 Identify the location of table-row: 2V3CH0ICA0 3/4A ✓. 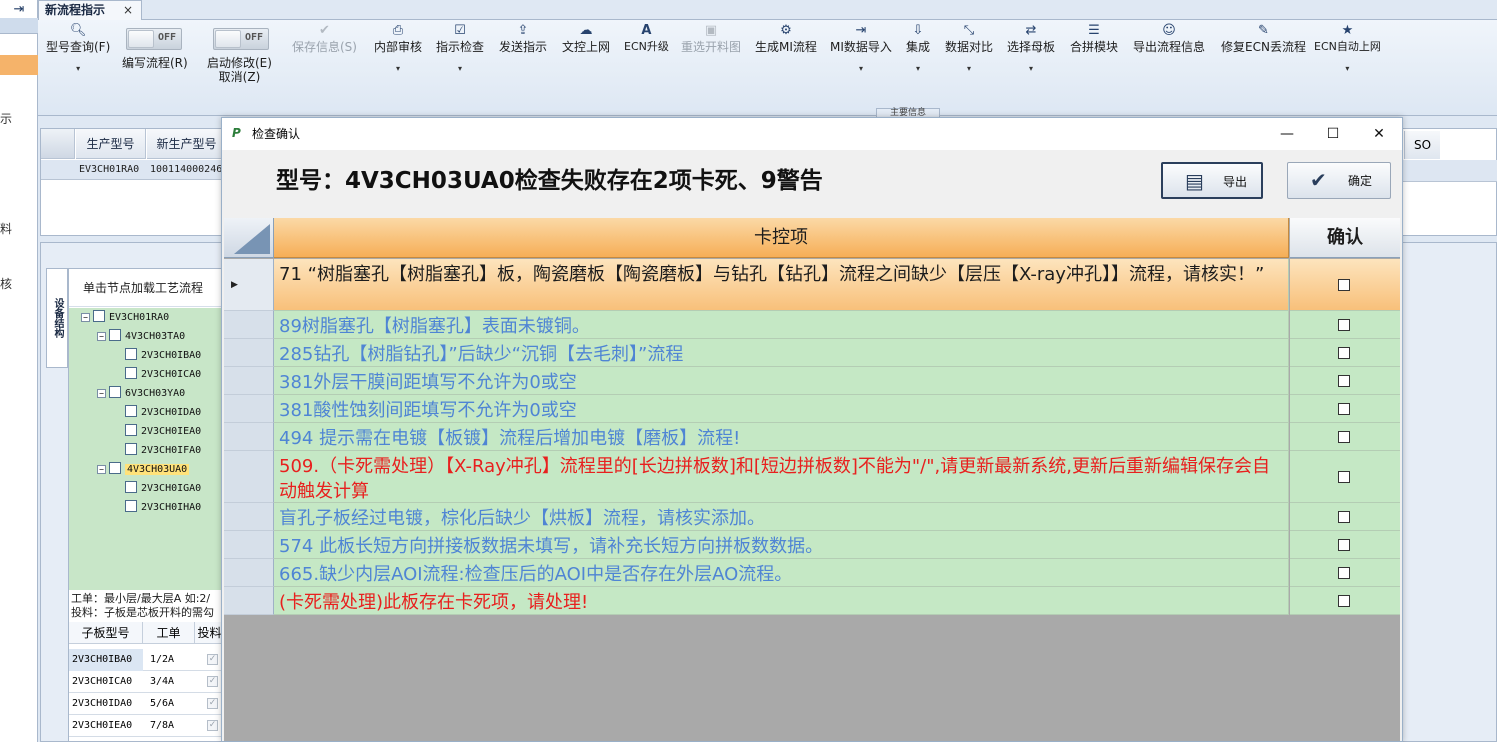
(147, 682).